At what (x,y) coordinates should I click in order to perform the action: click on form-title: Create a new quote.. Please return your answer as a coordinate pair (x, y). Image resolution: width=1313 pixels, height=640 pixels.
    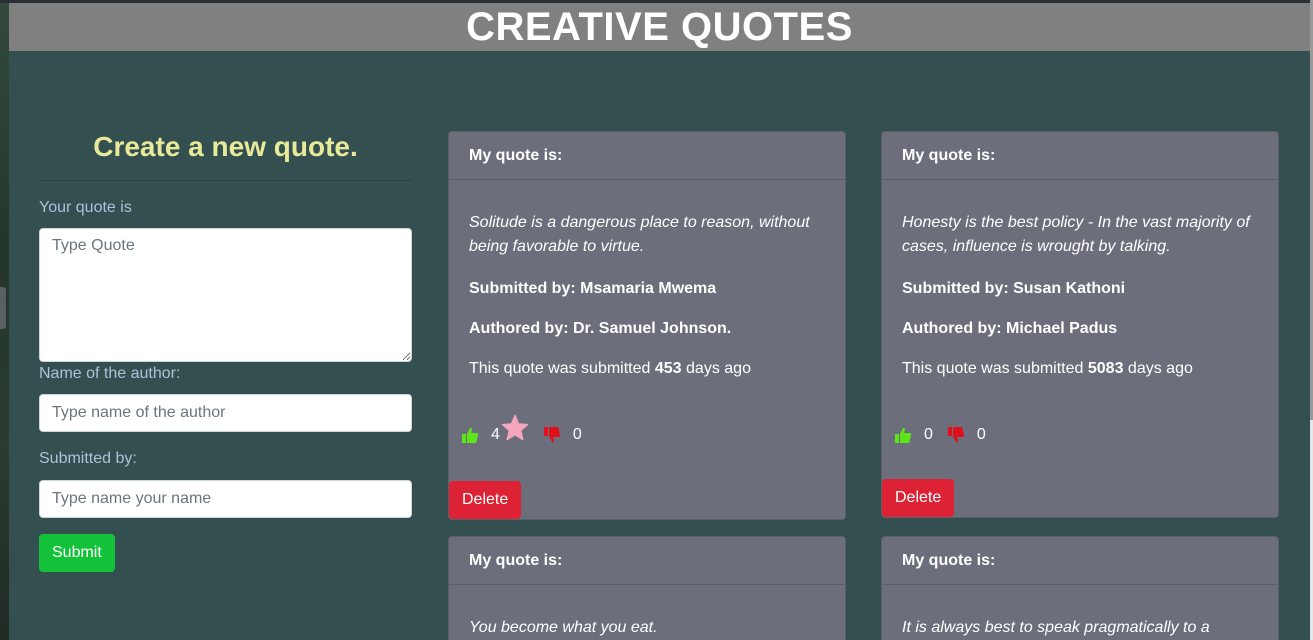
    Looking at the image, I should click on (225, 146).